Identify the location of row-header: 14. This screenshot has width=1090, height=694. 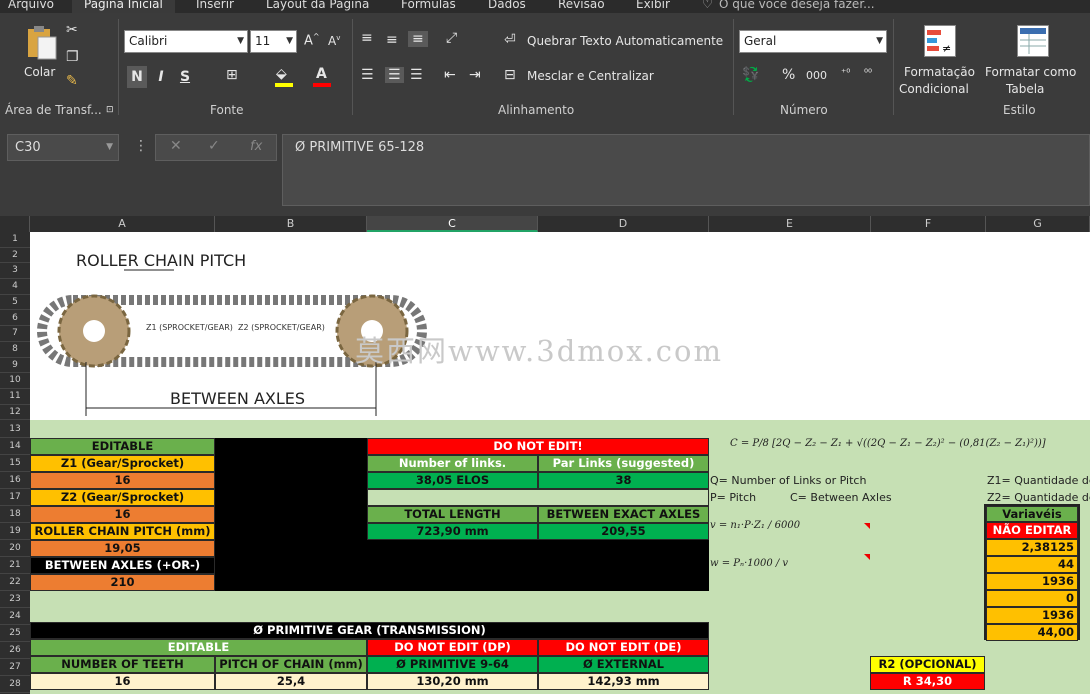
(15, 446).